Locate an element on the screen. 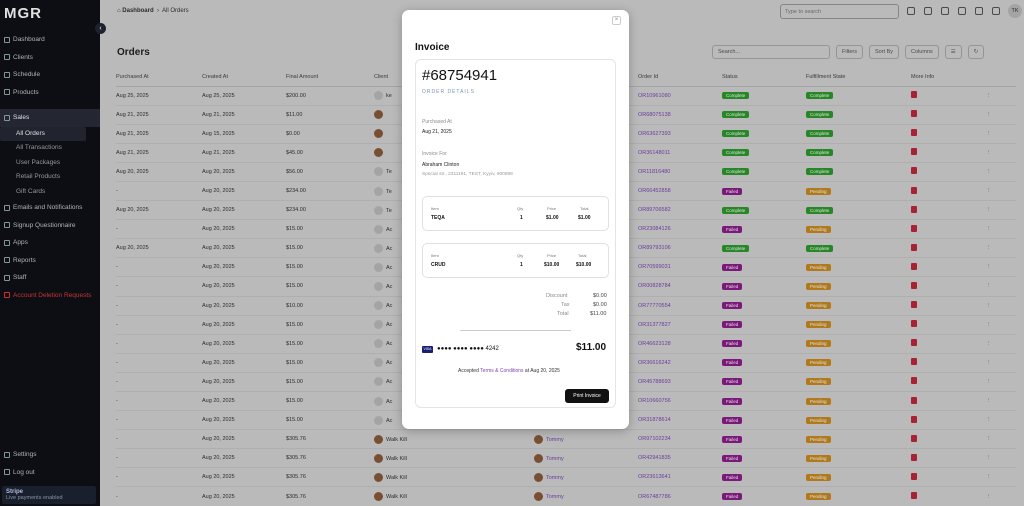 The image size is (1024, 506). purchased-at-label: Purchased At is located at coordinates (437, 122).